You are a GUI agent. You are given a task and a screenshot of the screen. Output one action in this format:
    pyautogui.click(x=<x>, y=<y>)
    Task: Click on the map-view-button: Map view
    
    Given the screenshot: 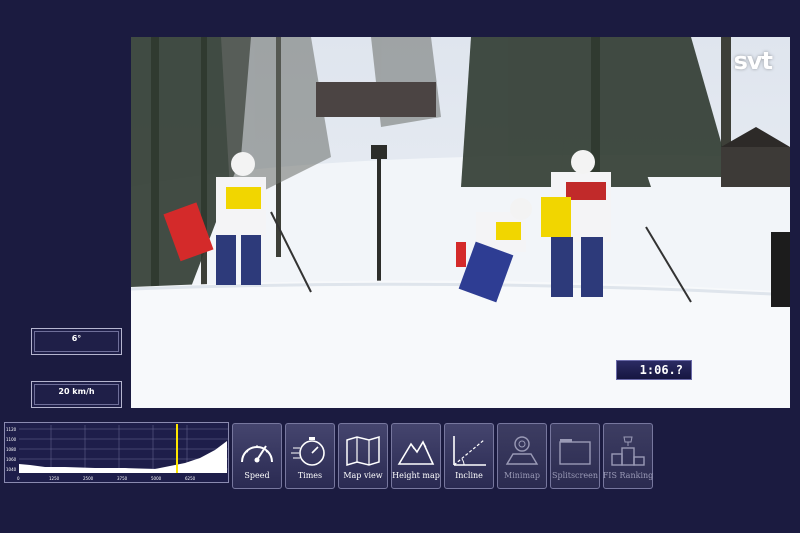 What is the action you would take?
    pyautogui.click(x=363, y=456)
    